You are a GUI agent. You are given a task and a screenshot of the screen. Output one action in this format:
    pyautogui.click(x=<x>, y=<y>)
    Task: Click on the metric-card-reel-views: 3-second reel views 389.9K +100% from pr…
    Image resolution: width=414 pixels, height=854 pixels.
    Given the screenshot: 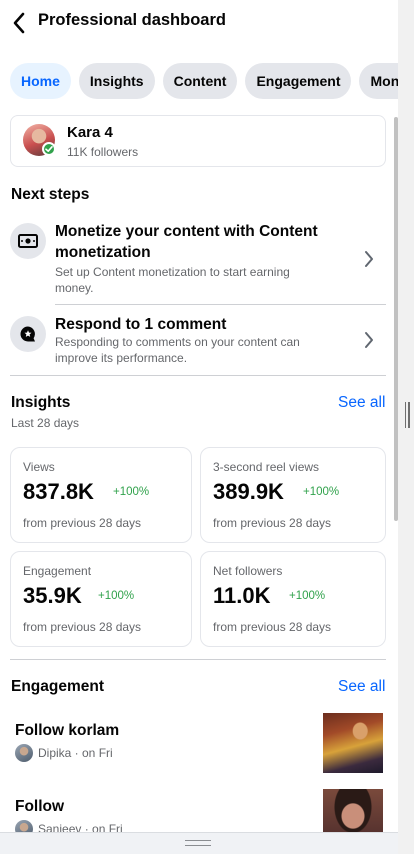 What is the action you would take?
    pyautogui.click(x=293, y=495)
    